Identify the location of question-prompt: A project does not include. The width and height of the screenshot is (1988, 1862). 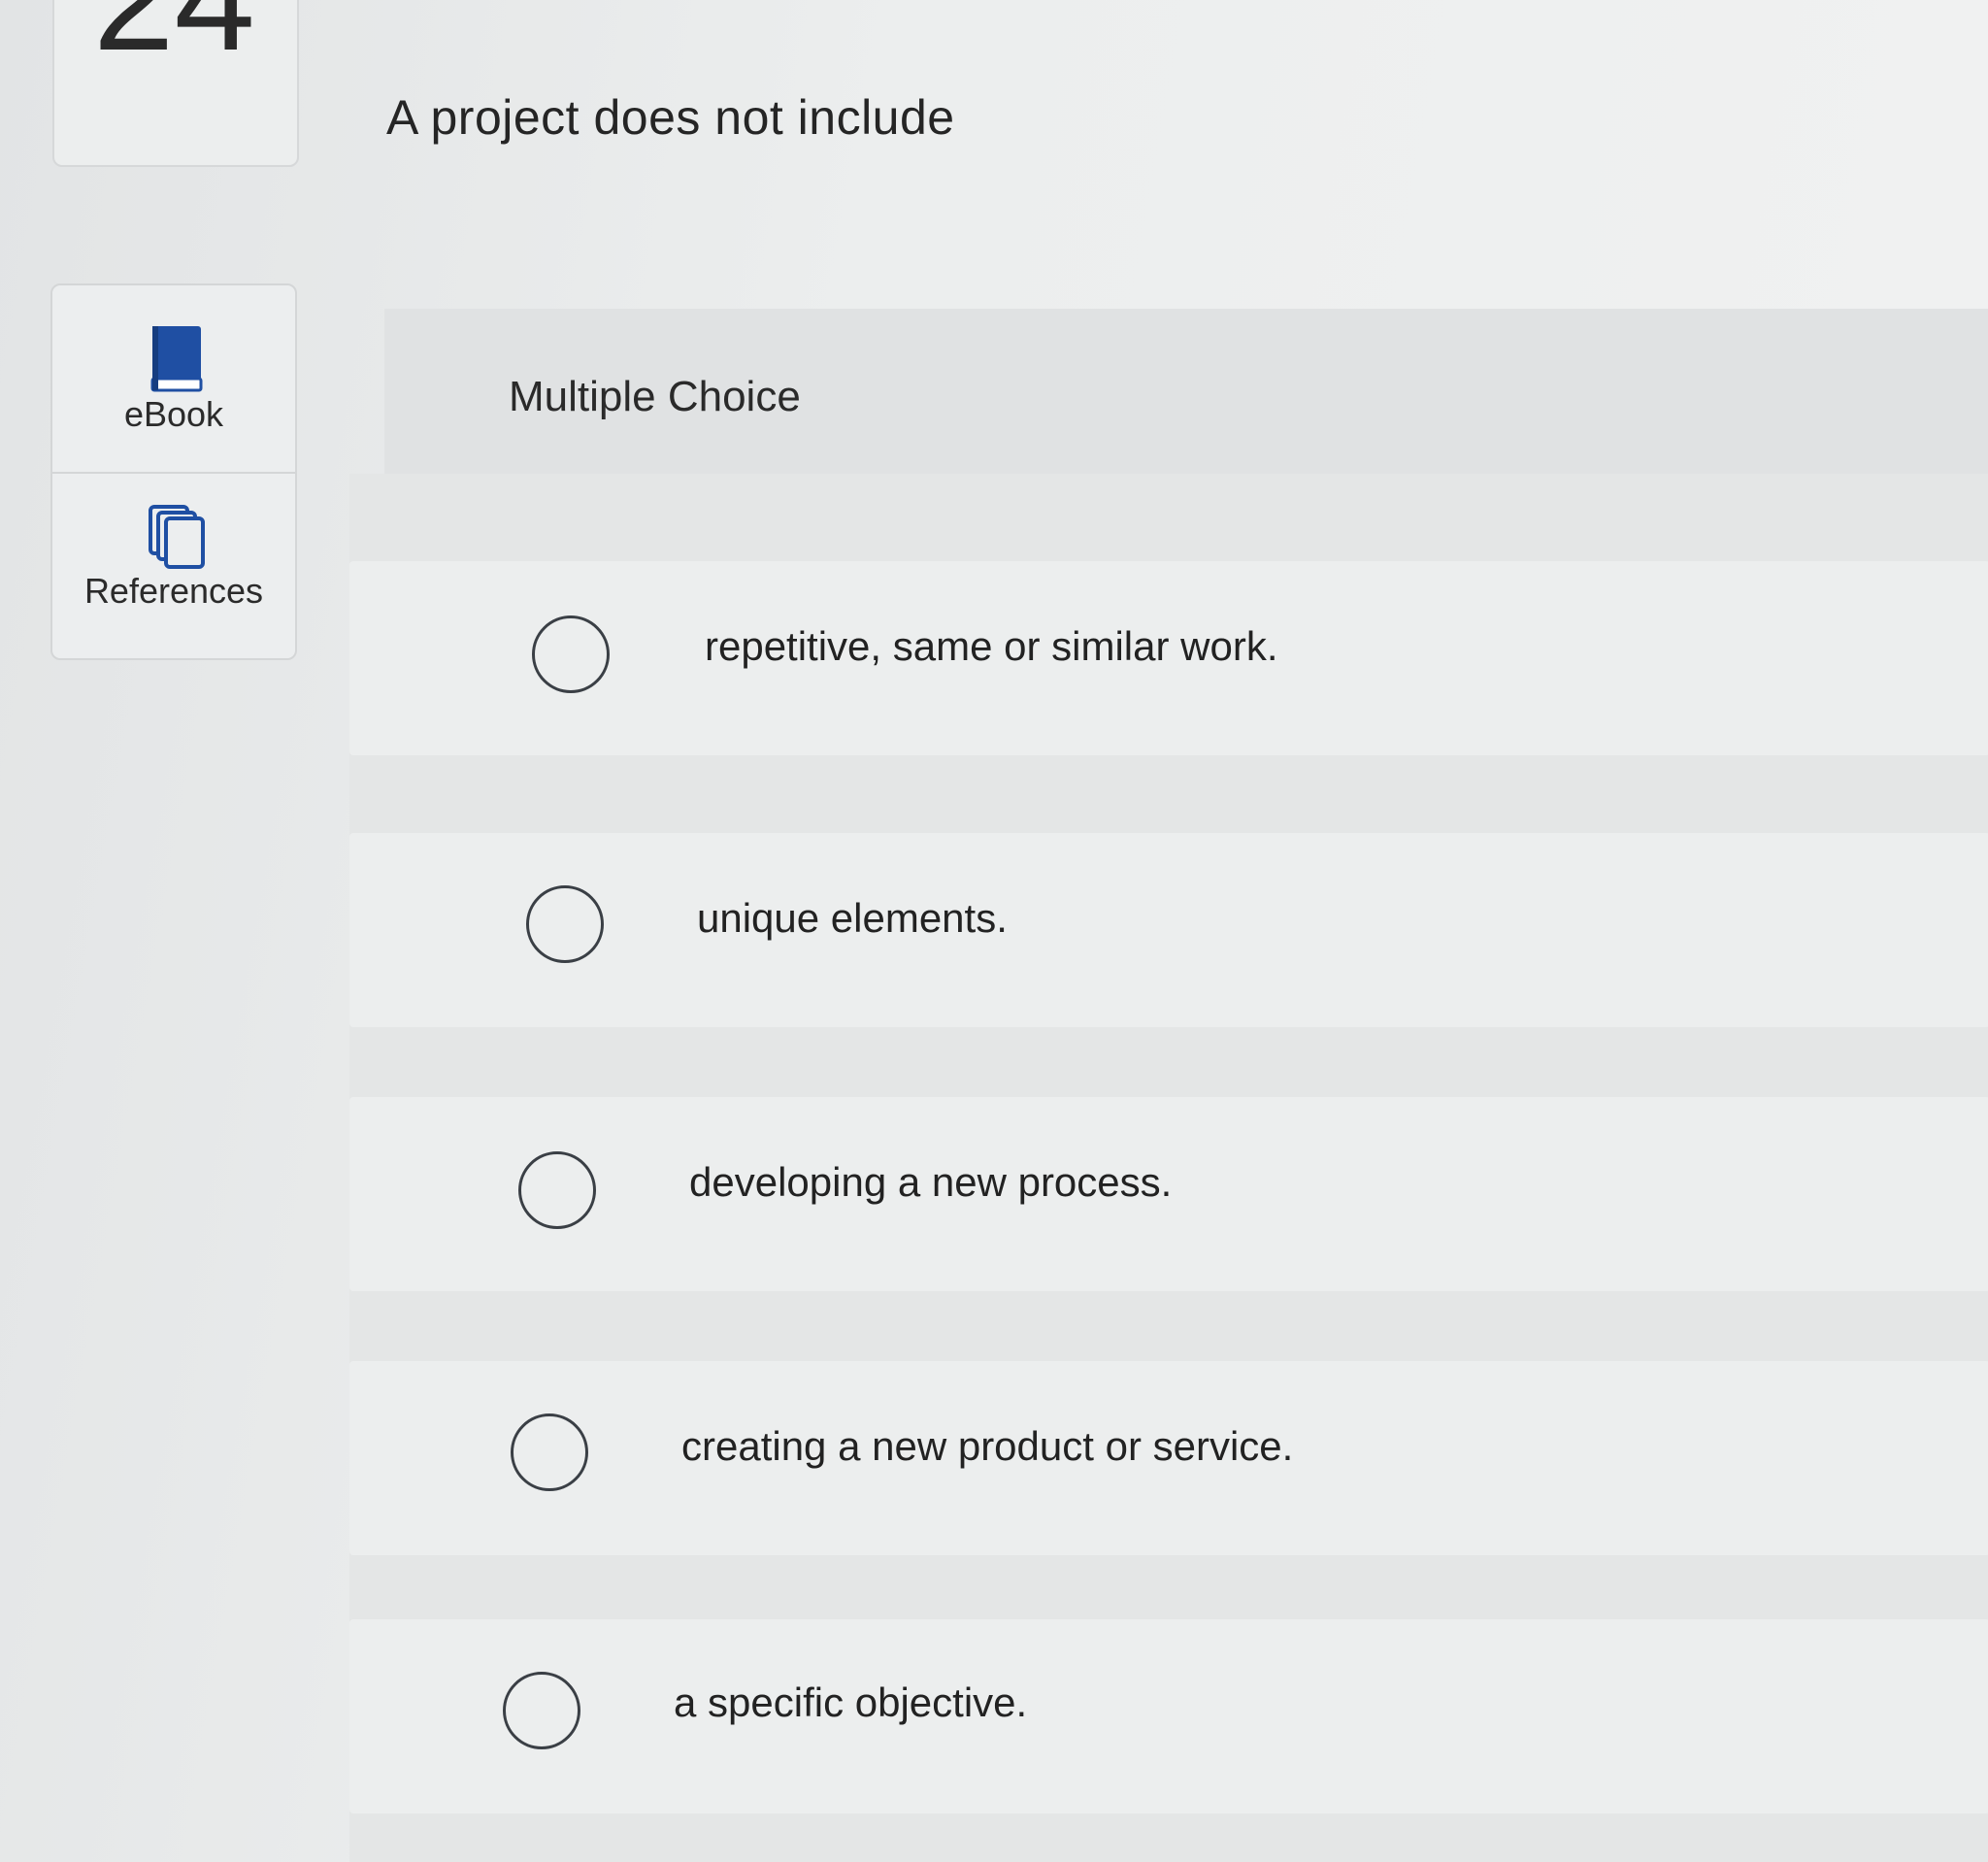
(670, 118).